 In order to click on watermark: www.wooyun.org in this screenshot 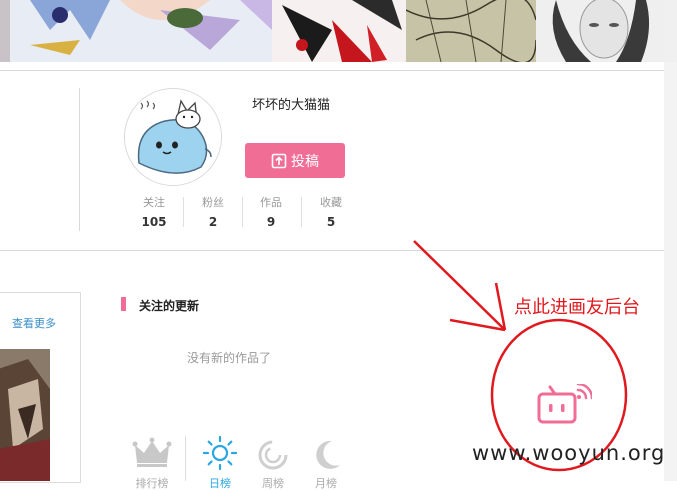, I will do `click(569, 453)`.